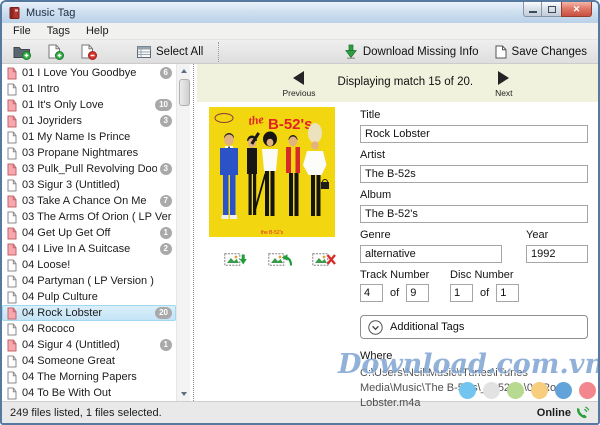  I want to click on genre-label: Genre, so click(375, 235).